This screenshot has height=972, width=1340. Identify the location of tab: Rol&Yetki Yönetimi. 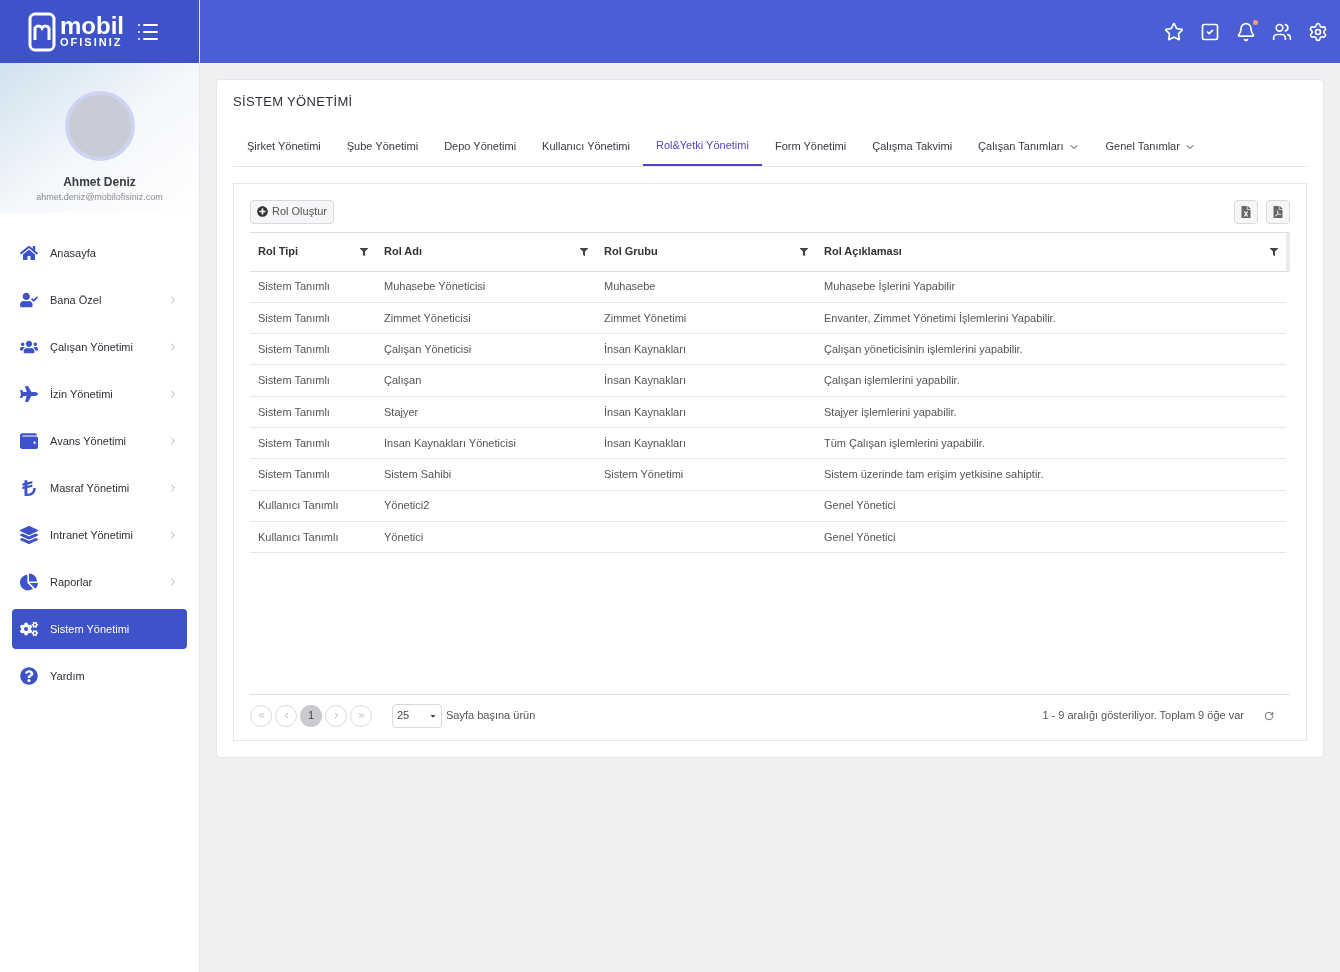
(702, 146).